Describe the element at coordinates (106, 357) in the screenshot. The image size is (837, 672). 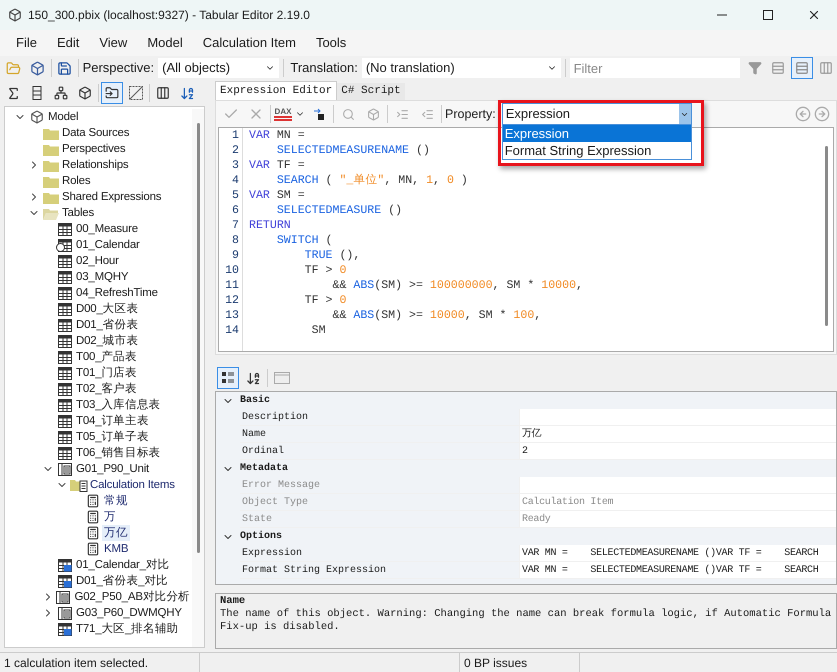
I see `tree-item: T00_产品表` at that location.